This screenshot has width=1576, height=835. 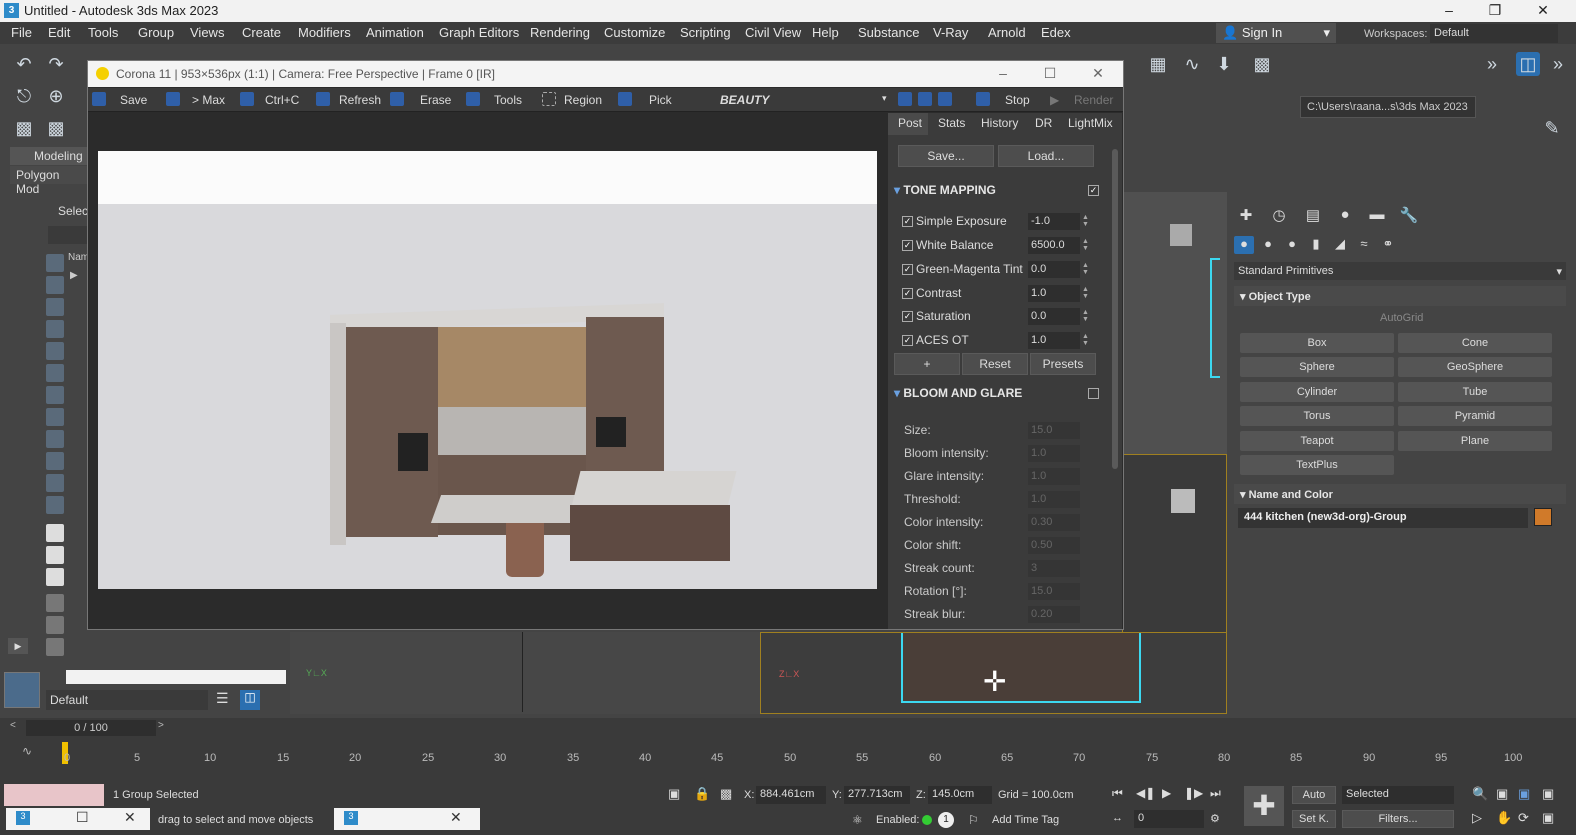 What do you see at coordinates (56, 64) in the screenshot?
I see `redo-icon: ↷` at bounding box center [56, 64].